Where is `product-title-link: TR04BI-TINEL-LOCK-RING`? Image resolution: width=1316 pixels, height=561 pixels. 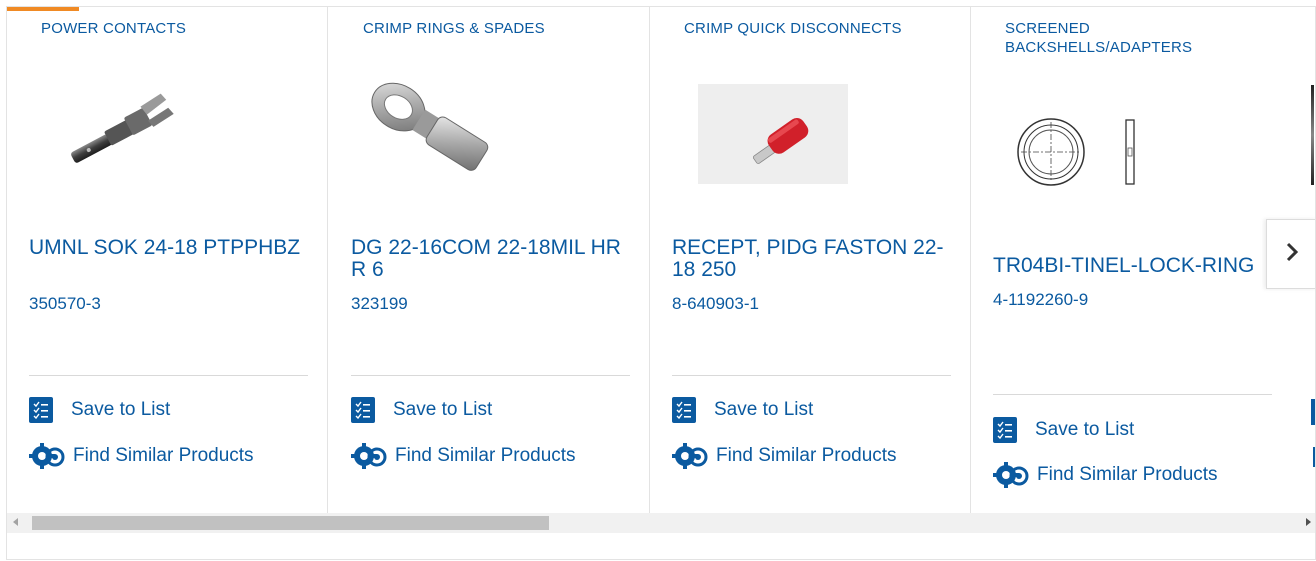
product-title-link: TR04BI-TINEL-LOCK-RING is located at coordinates (1138, 266).